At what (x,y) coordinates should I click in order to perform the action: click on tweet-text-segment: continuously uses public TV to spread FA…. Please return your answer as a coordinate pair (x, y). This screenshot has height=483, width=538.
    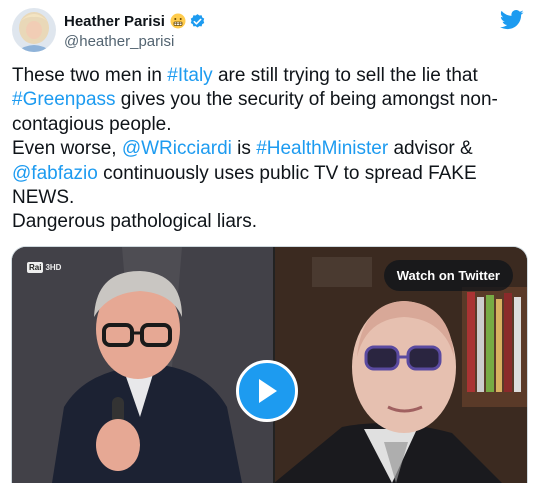
    Looking at the image, I should click on (287, 173).